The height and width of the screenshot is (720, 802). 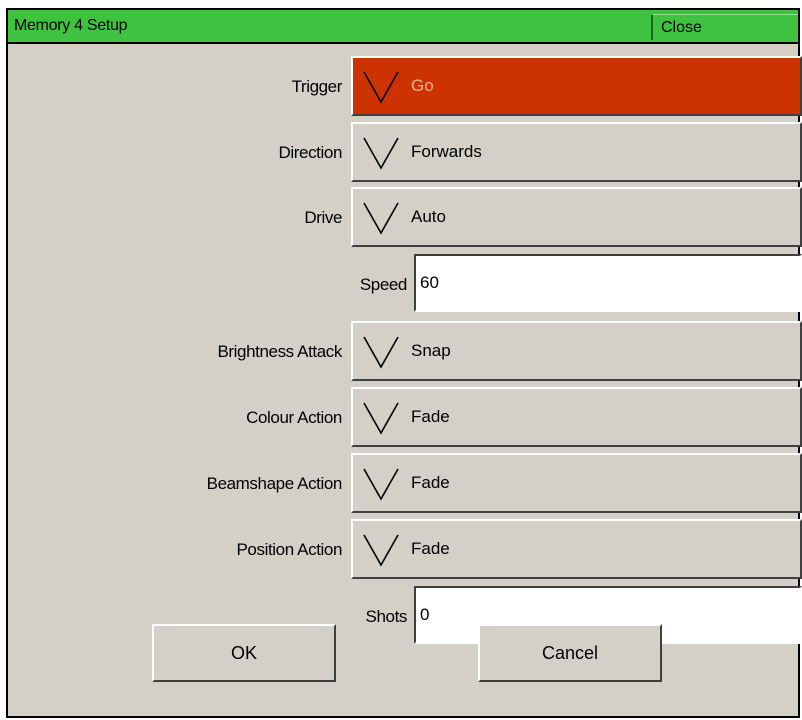 I want to click on direction-dropdown: Forwards, so click(x=576, y=152).